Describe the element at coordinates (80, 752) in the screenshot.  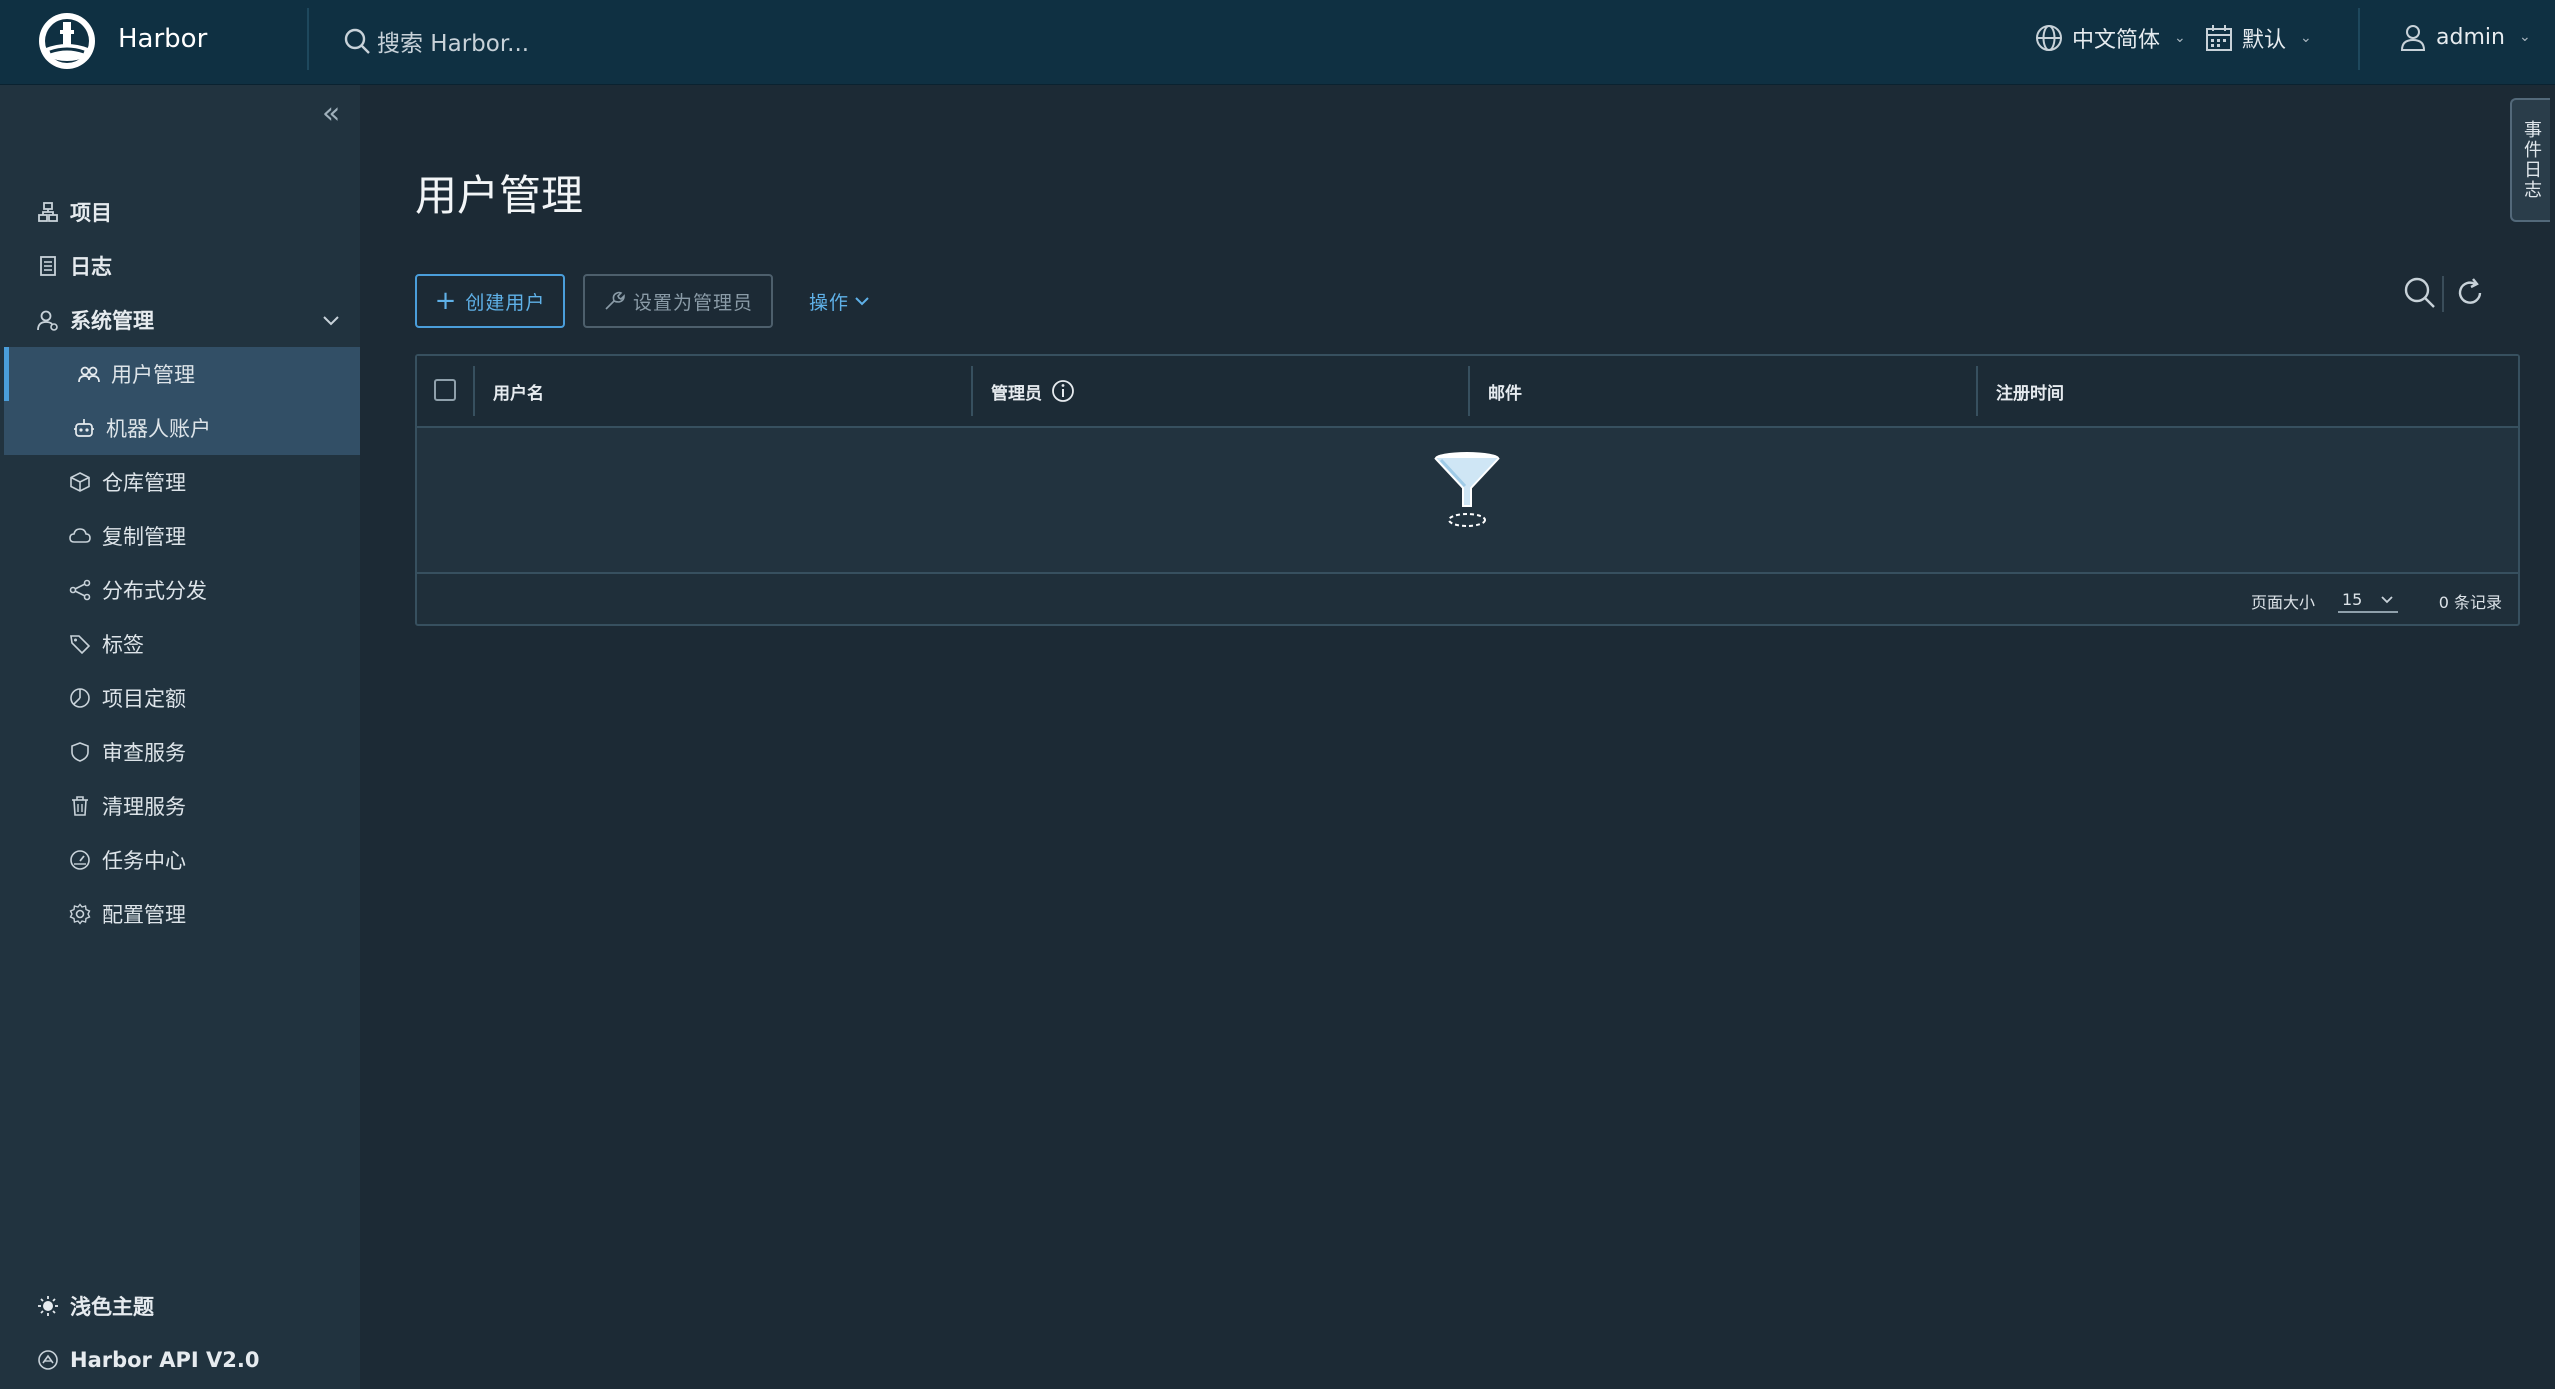
I see `shield-icon` at that location.